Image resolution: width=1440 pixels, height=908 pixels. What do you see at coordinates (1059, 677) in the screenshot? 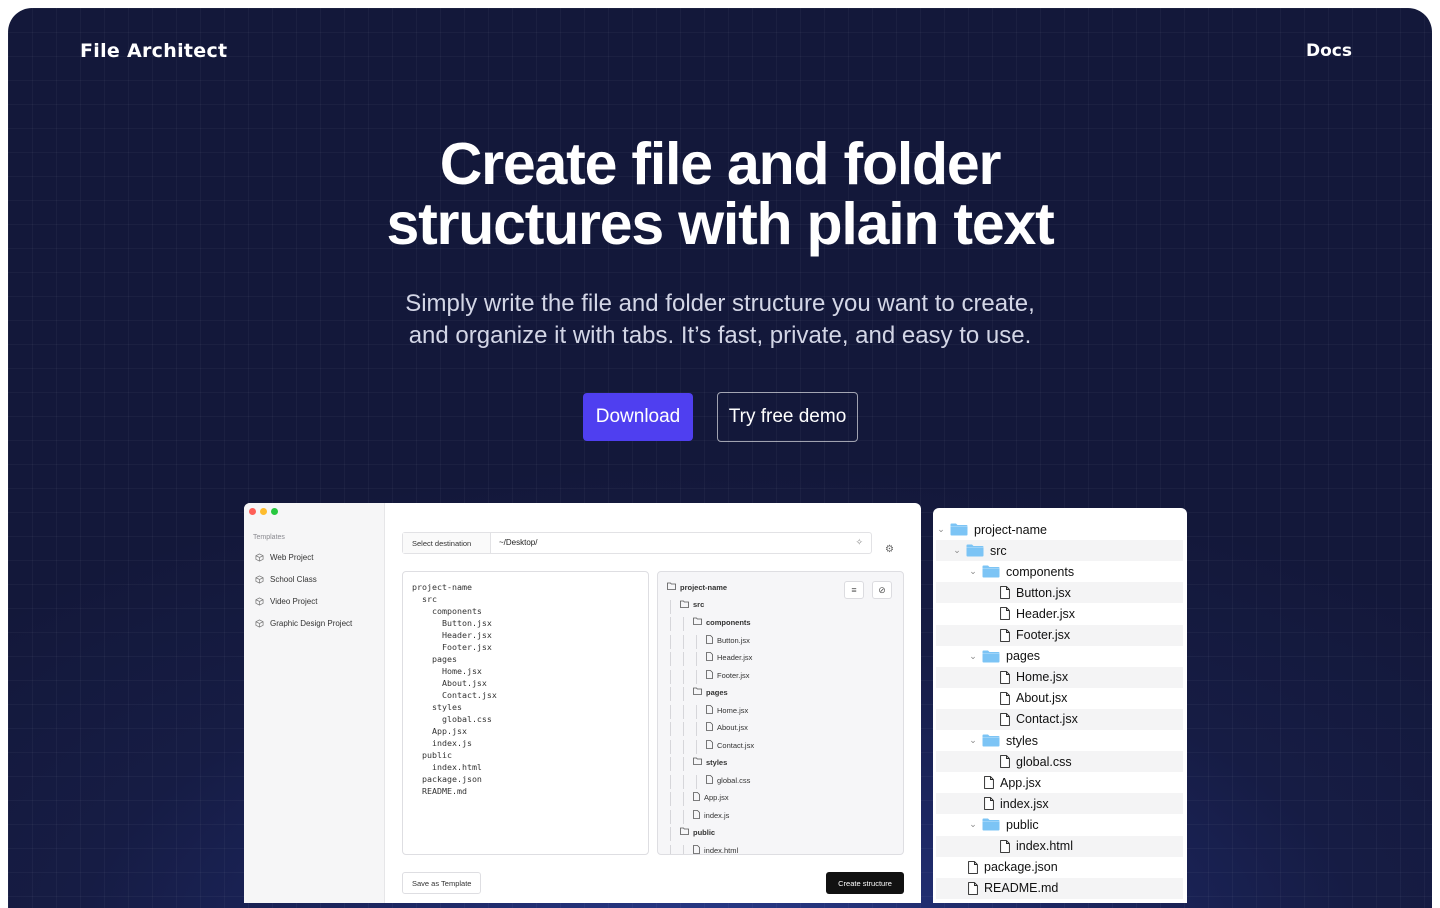
I see `finder-file-row: Home.jsx` at bounding box center [1059, 677].